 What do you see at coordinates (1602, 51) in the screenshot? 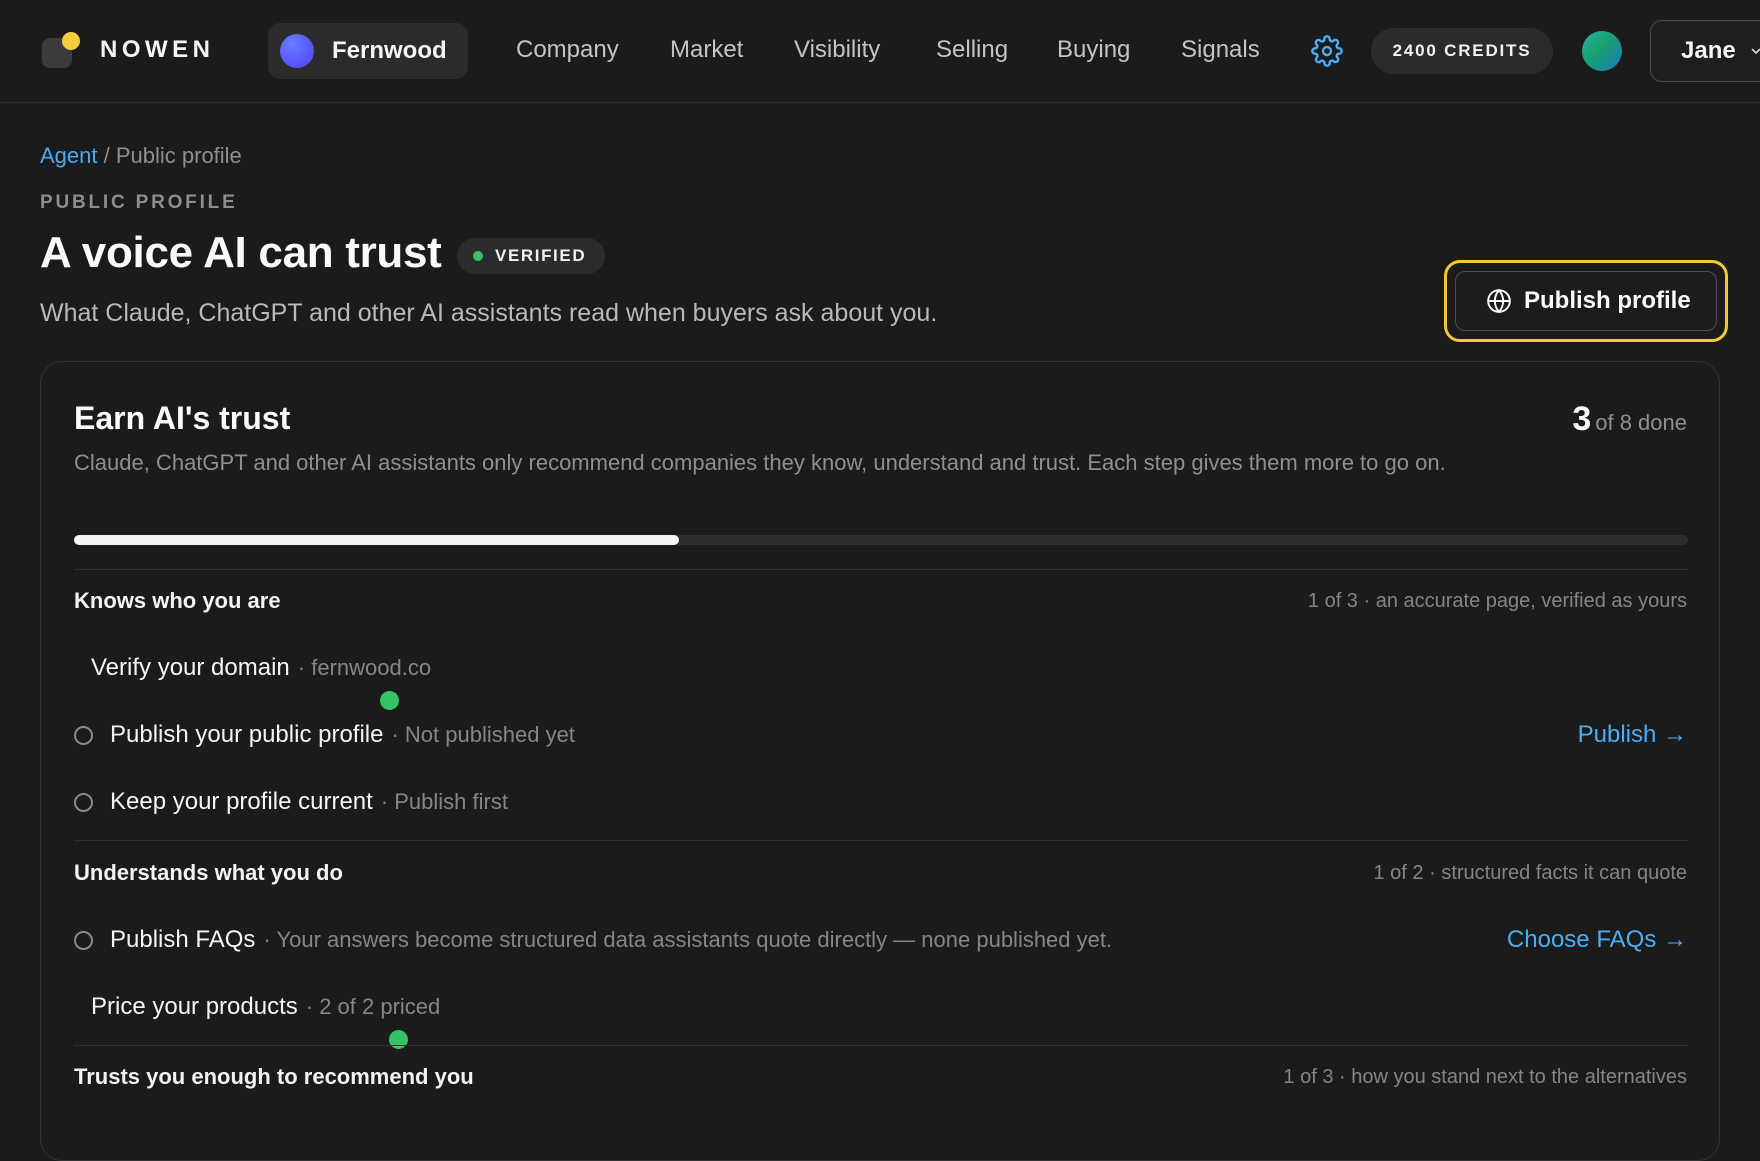
I see `avatar` at bounding box center [1602, 51].